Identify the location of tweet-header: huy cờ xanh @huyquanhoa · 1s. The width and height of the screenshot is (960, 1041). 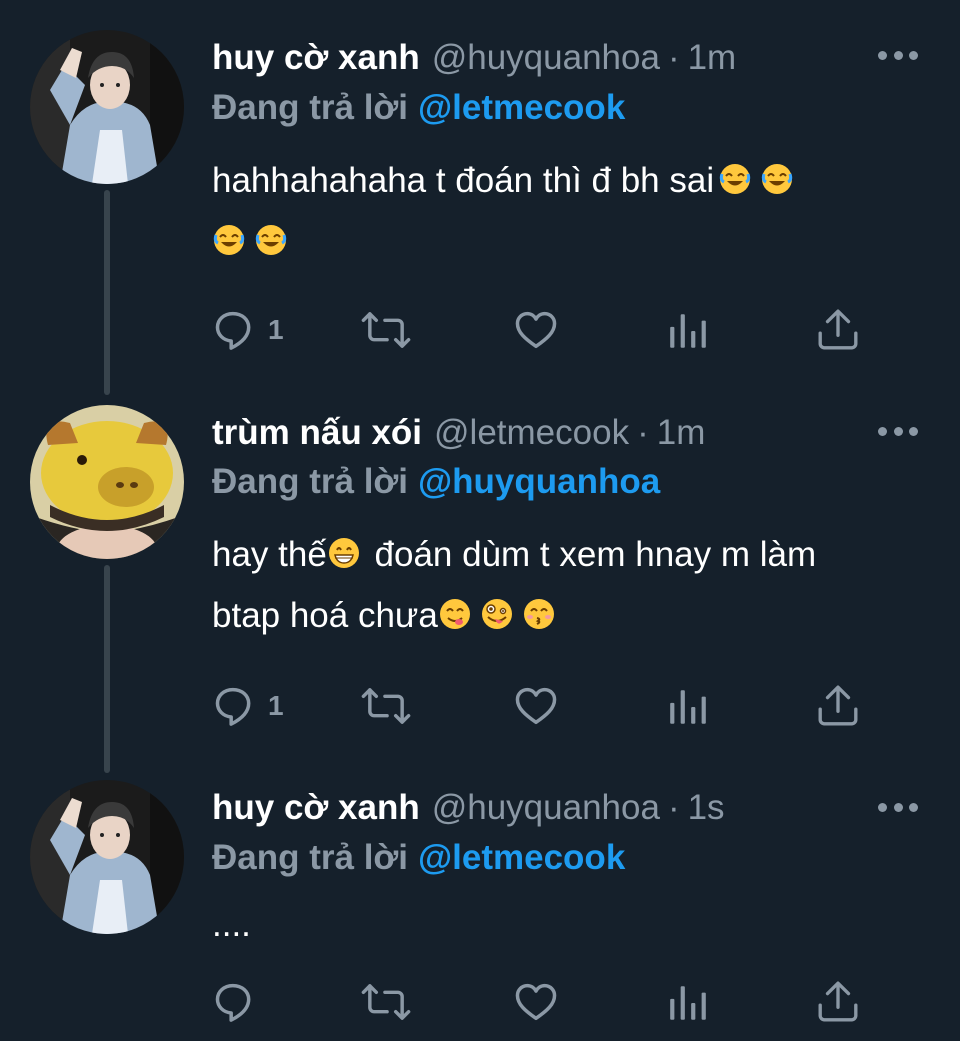
(468, 811).